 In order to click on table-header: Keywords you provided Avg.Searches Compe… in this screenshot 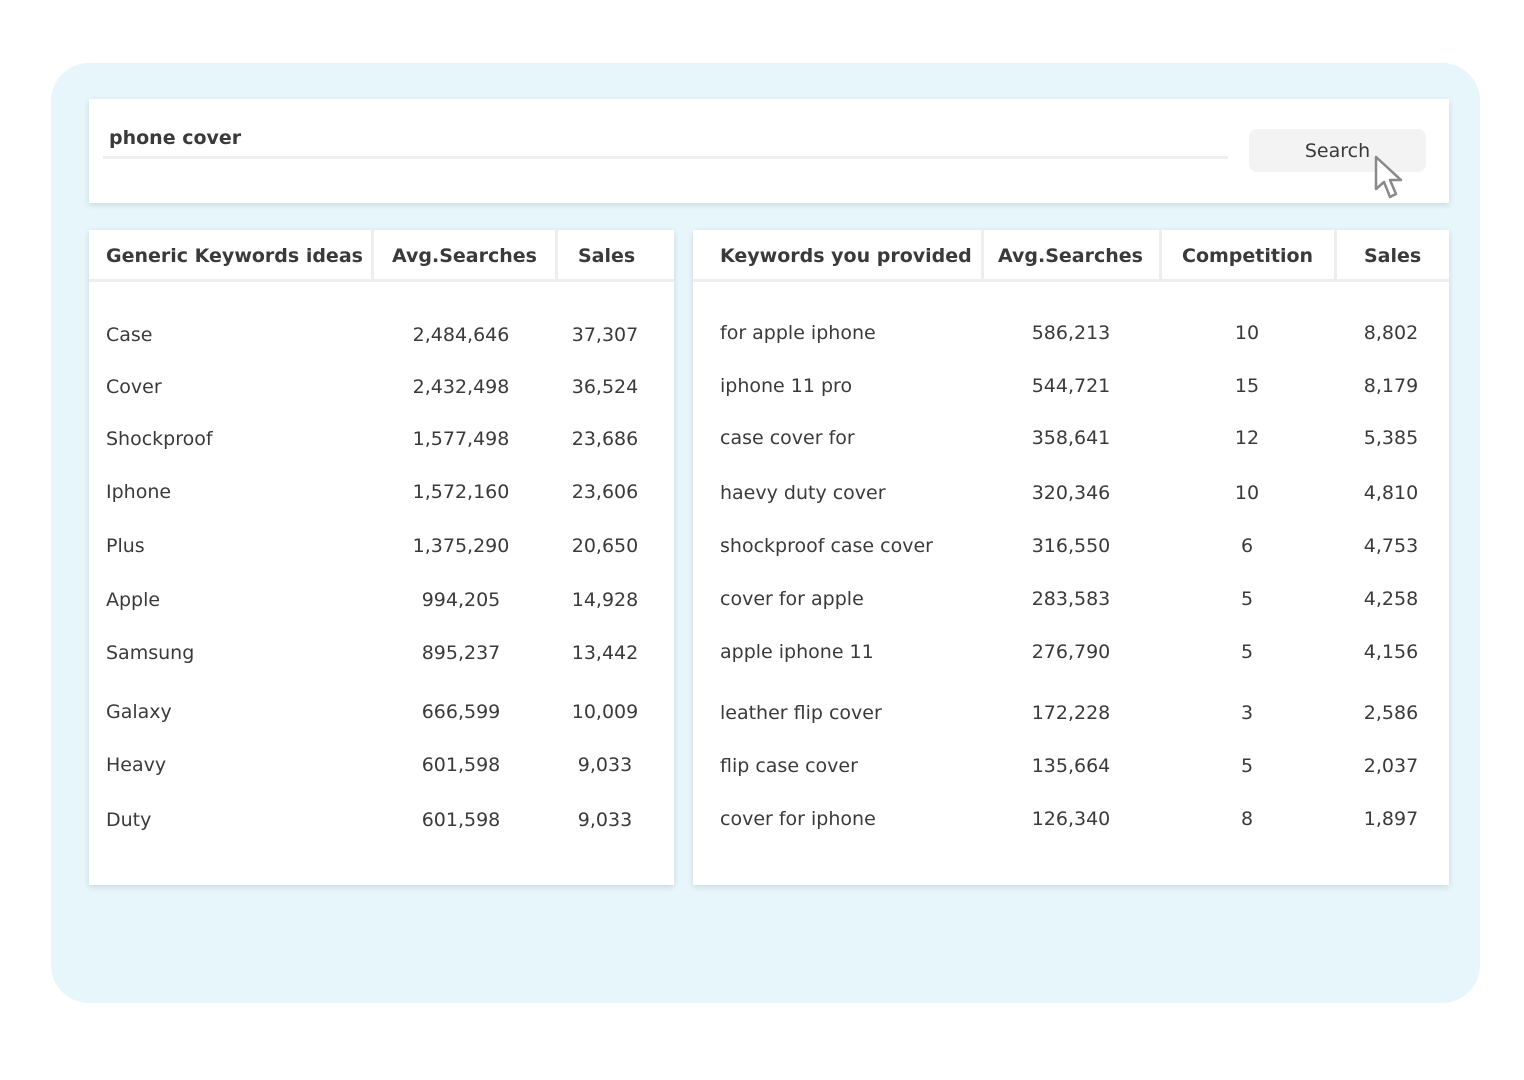, I will do `click(1071, 256)`.